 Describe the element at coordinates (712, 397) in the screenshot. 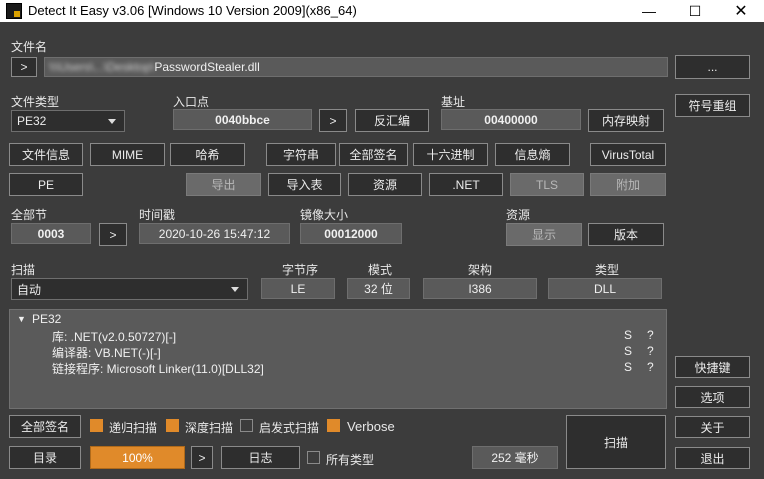

I see `options-button: 选项` at that location.